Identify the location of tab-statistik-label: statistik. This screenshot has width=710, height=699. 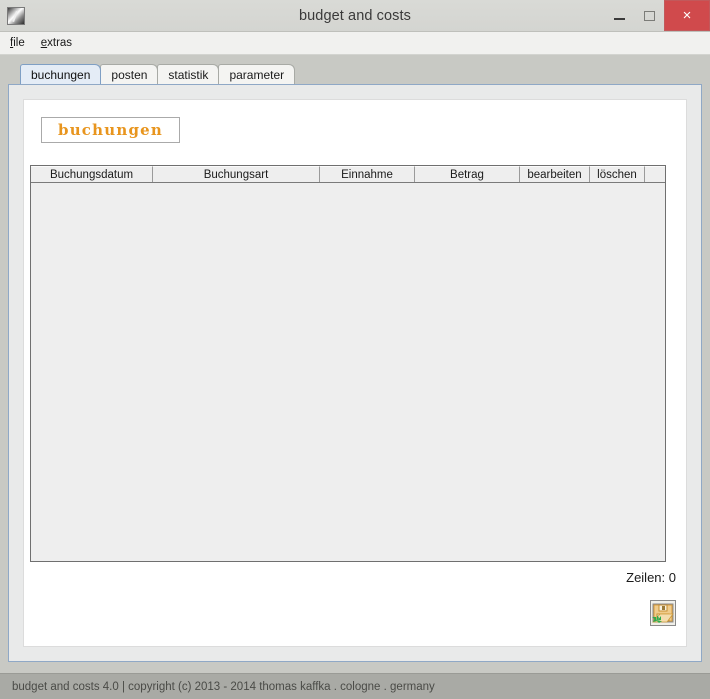
(188, 74).